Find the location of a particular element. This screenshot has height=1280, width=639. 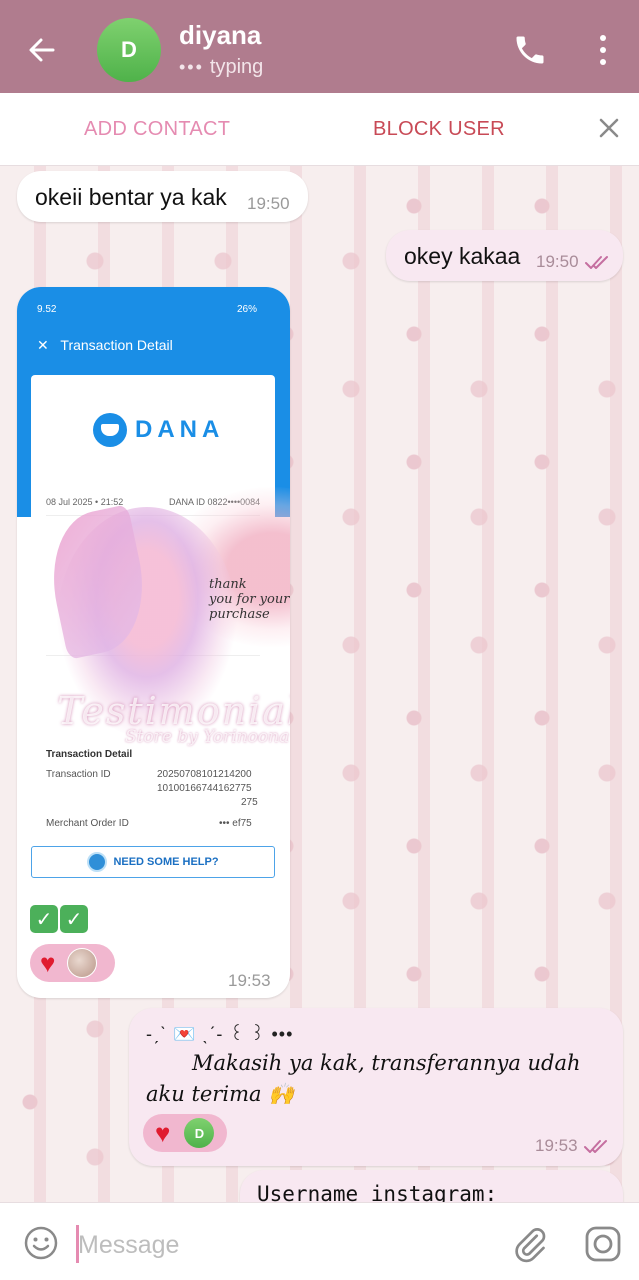

instagram-camera-button is located at coordinates (603, 1244).